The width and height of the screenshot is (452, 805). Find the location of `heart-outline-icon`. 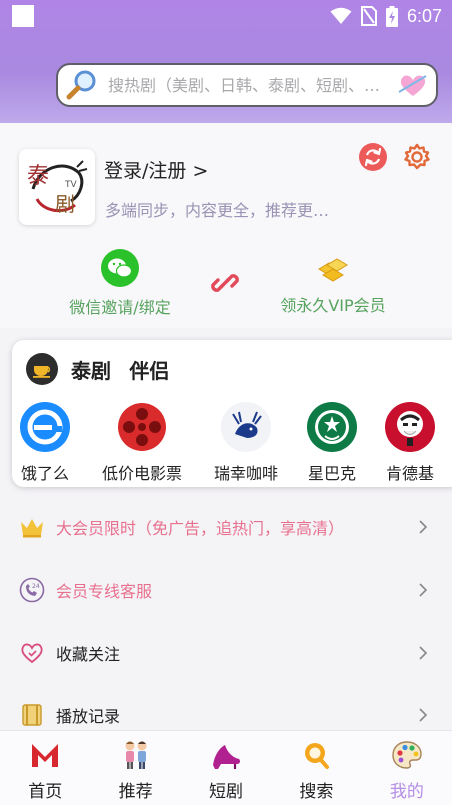

heart-outline-icon is located at coordinates (32, 653).